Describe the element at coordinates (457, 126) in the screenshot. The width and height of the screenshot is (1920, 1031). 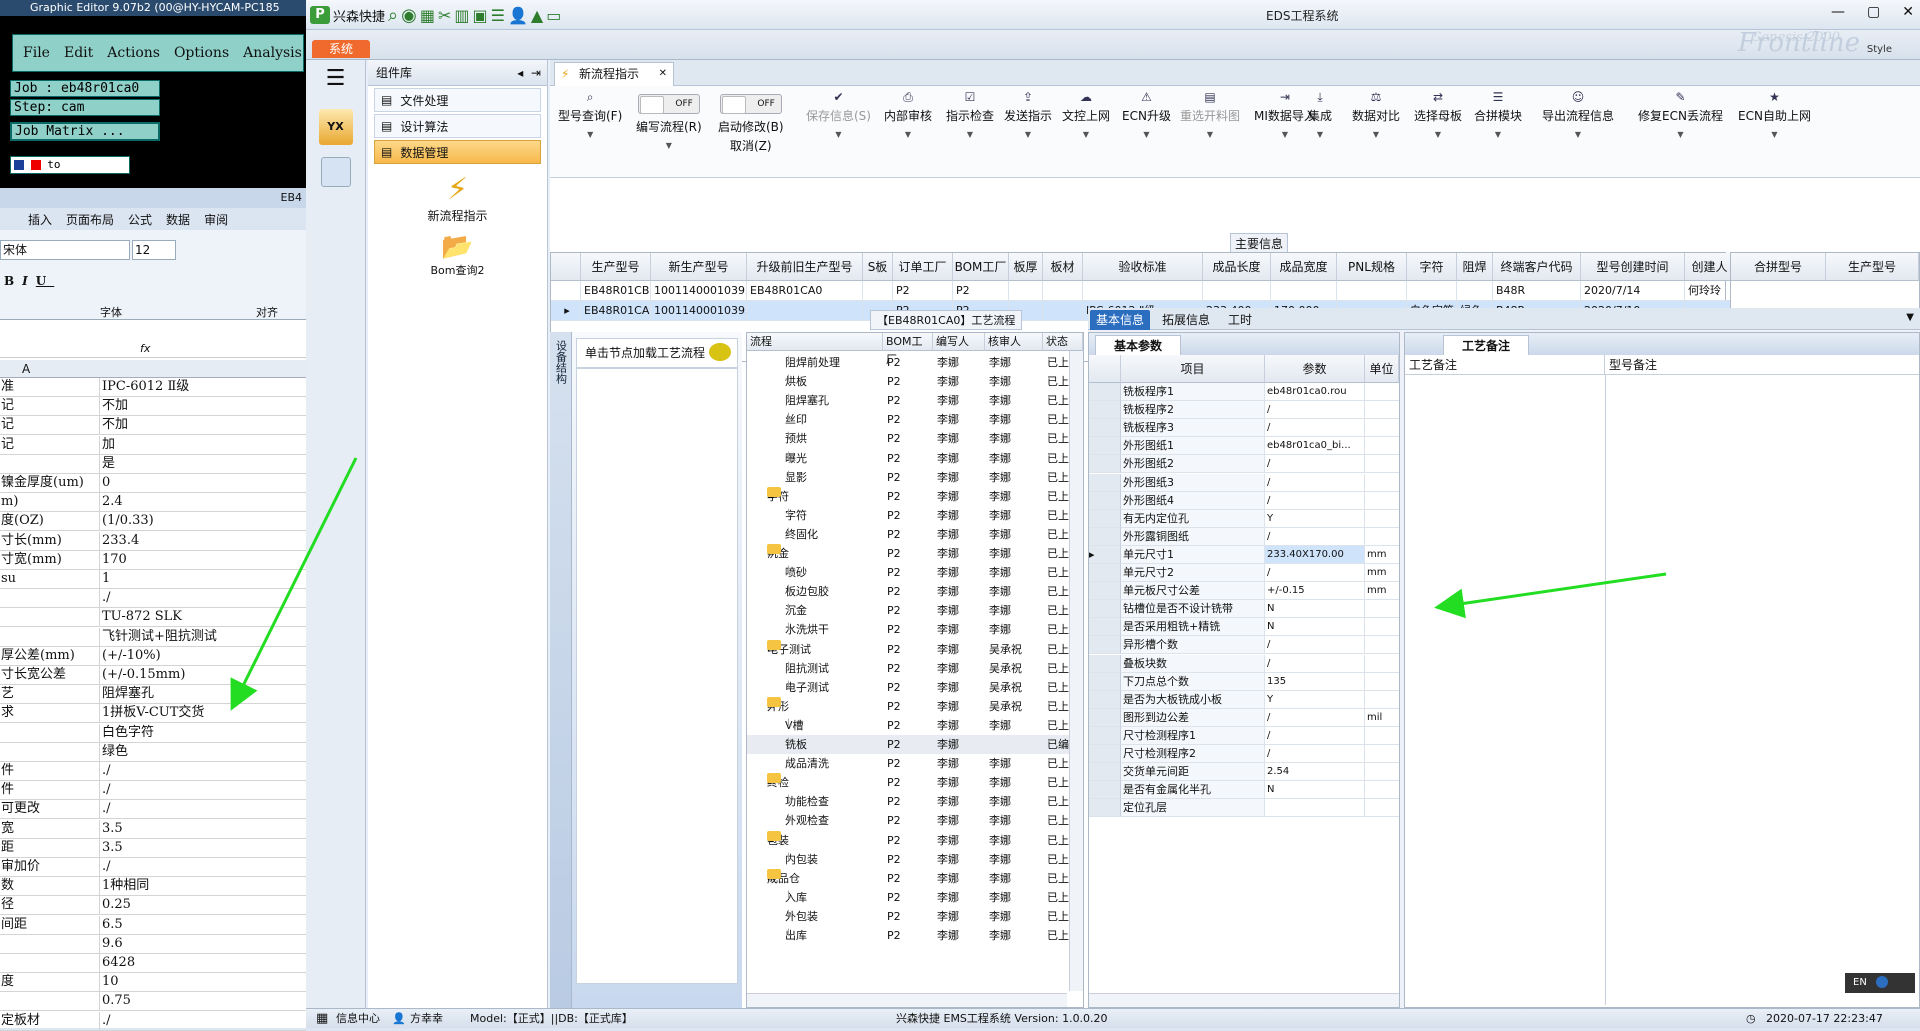
I see `comp-design-algorithm: ▤ 设计算法` at that location.